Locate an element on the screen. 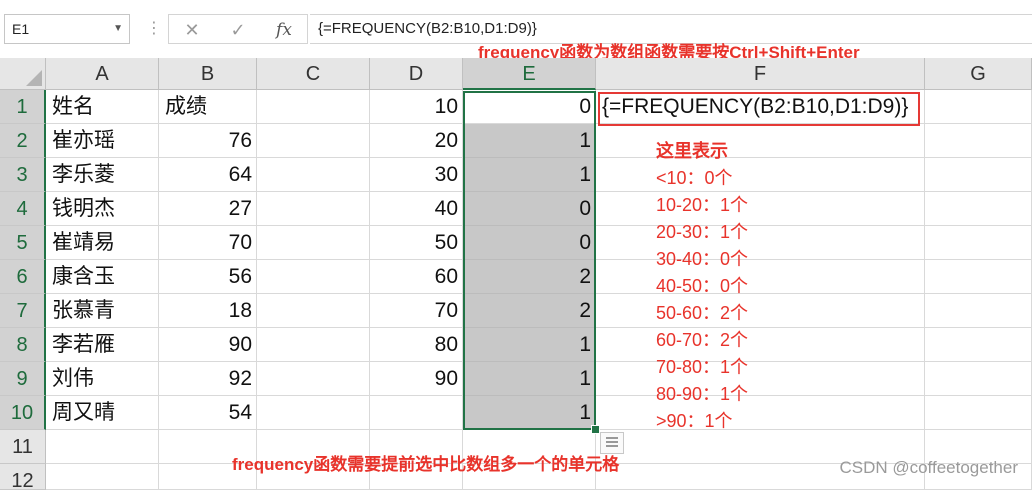 The height and width of the screenshot is (498, 1032). column-header-g: G is located at coordinates (978, 74).